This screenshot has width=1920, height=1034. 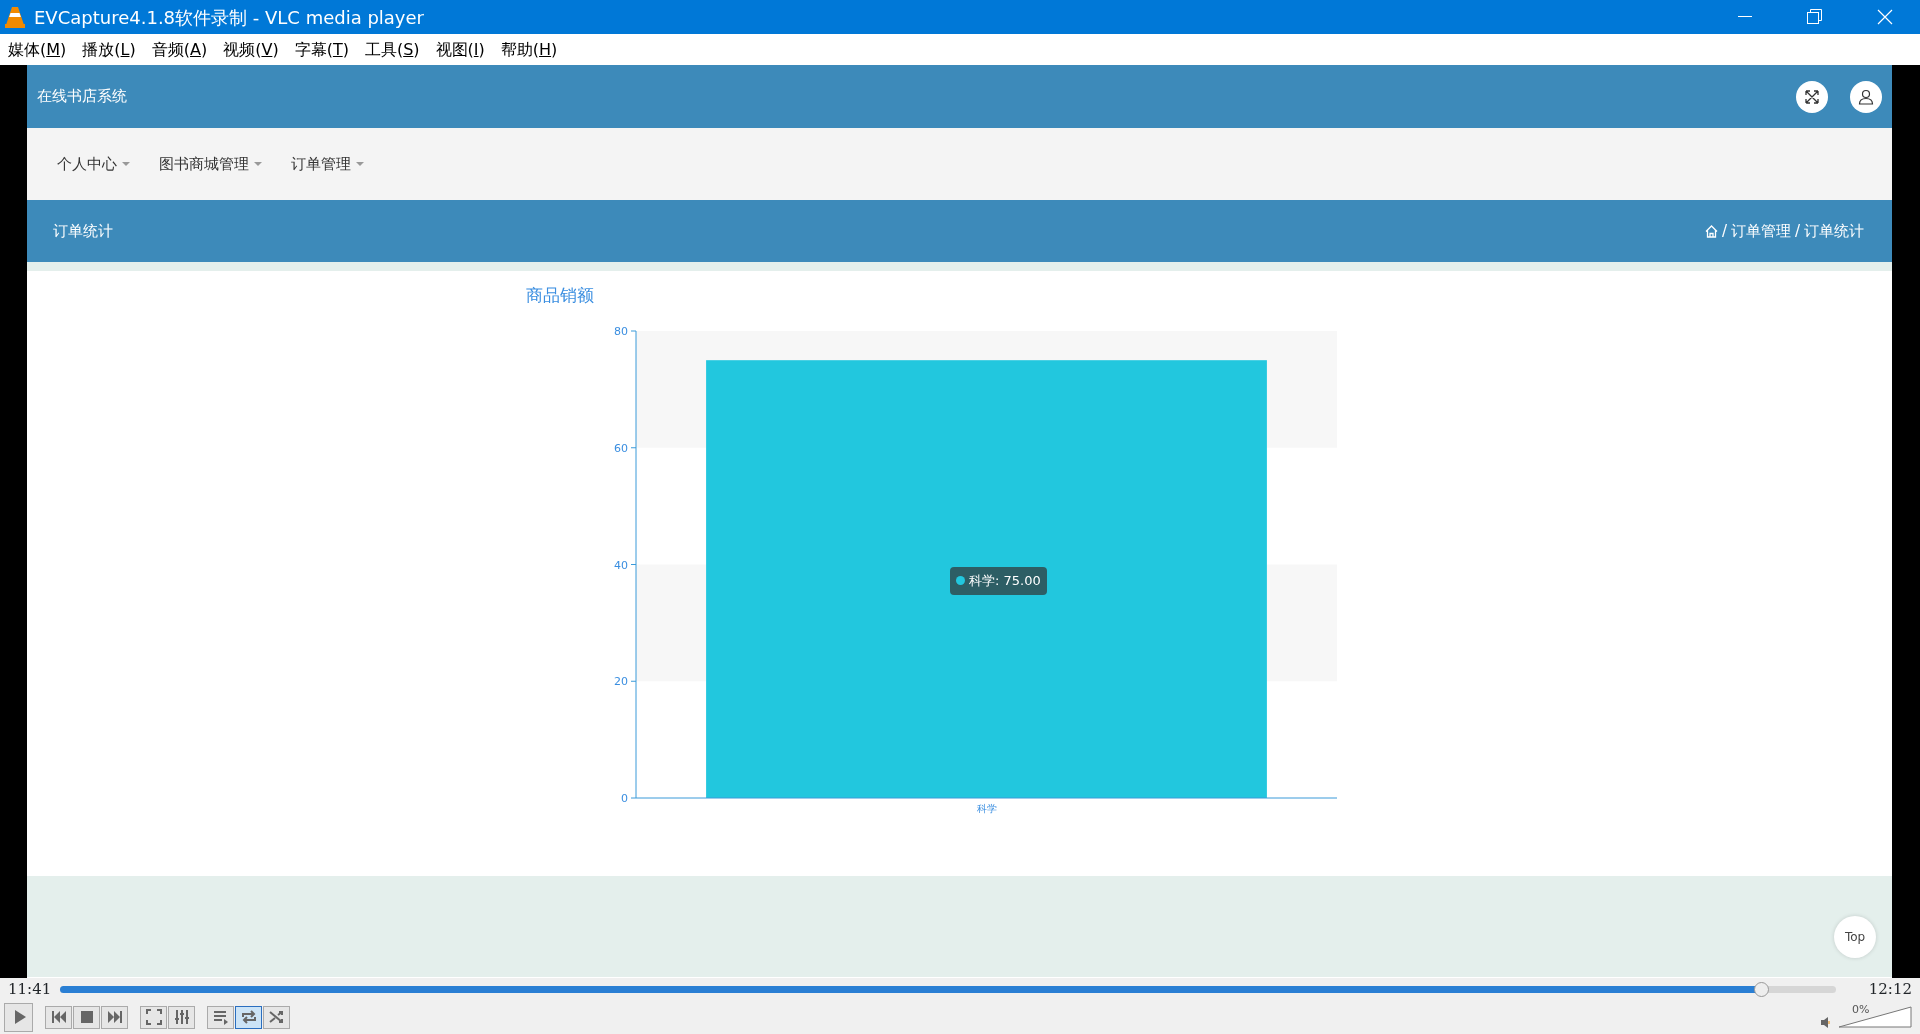 I want to click on repeat-icon, so click(x=248, y=1017).